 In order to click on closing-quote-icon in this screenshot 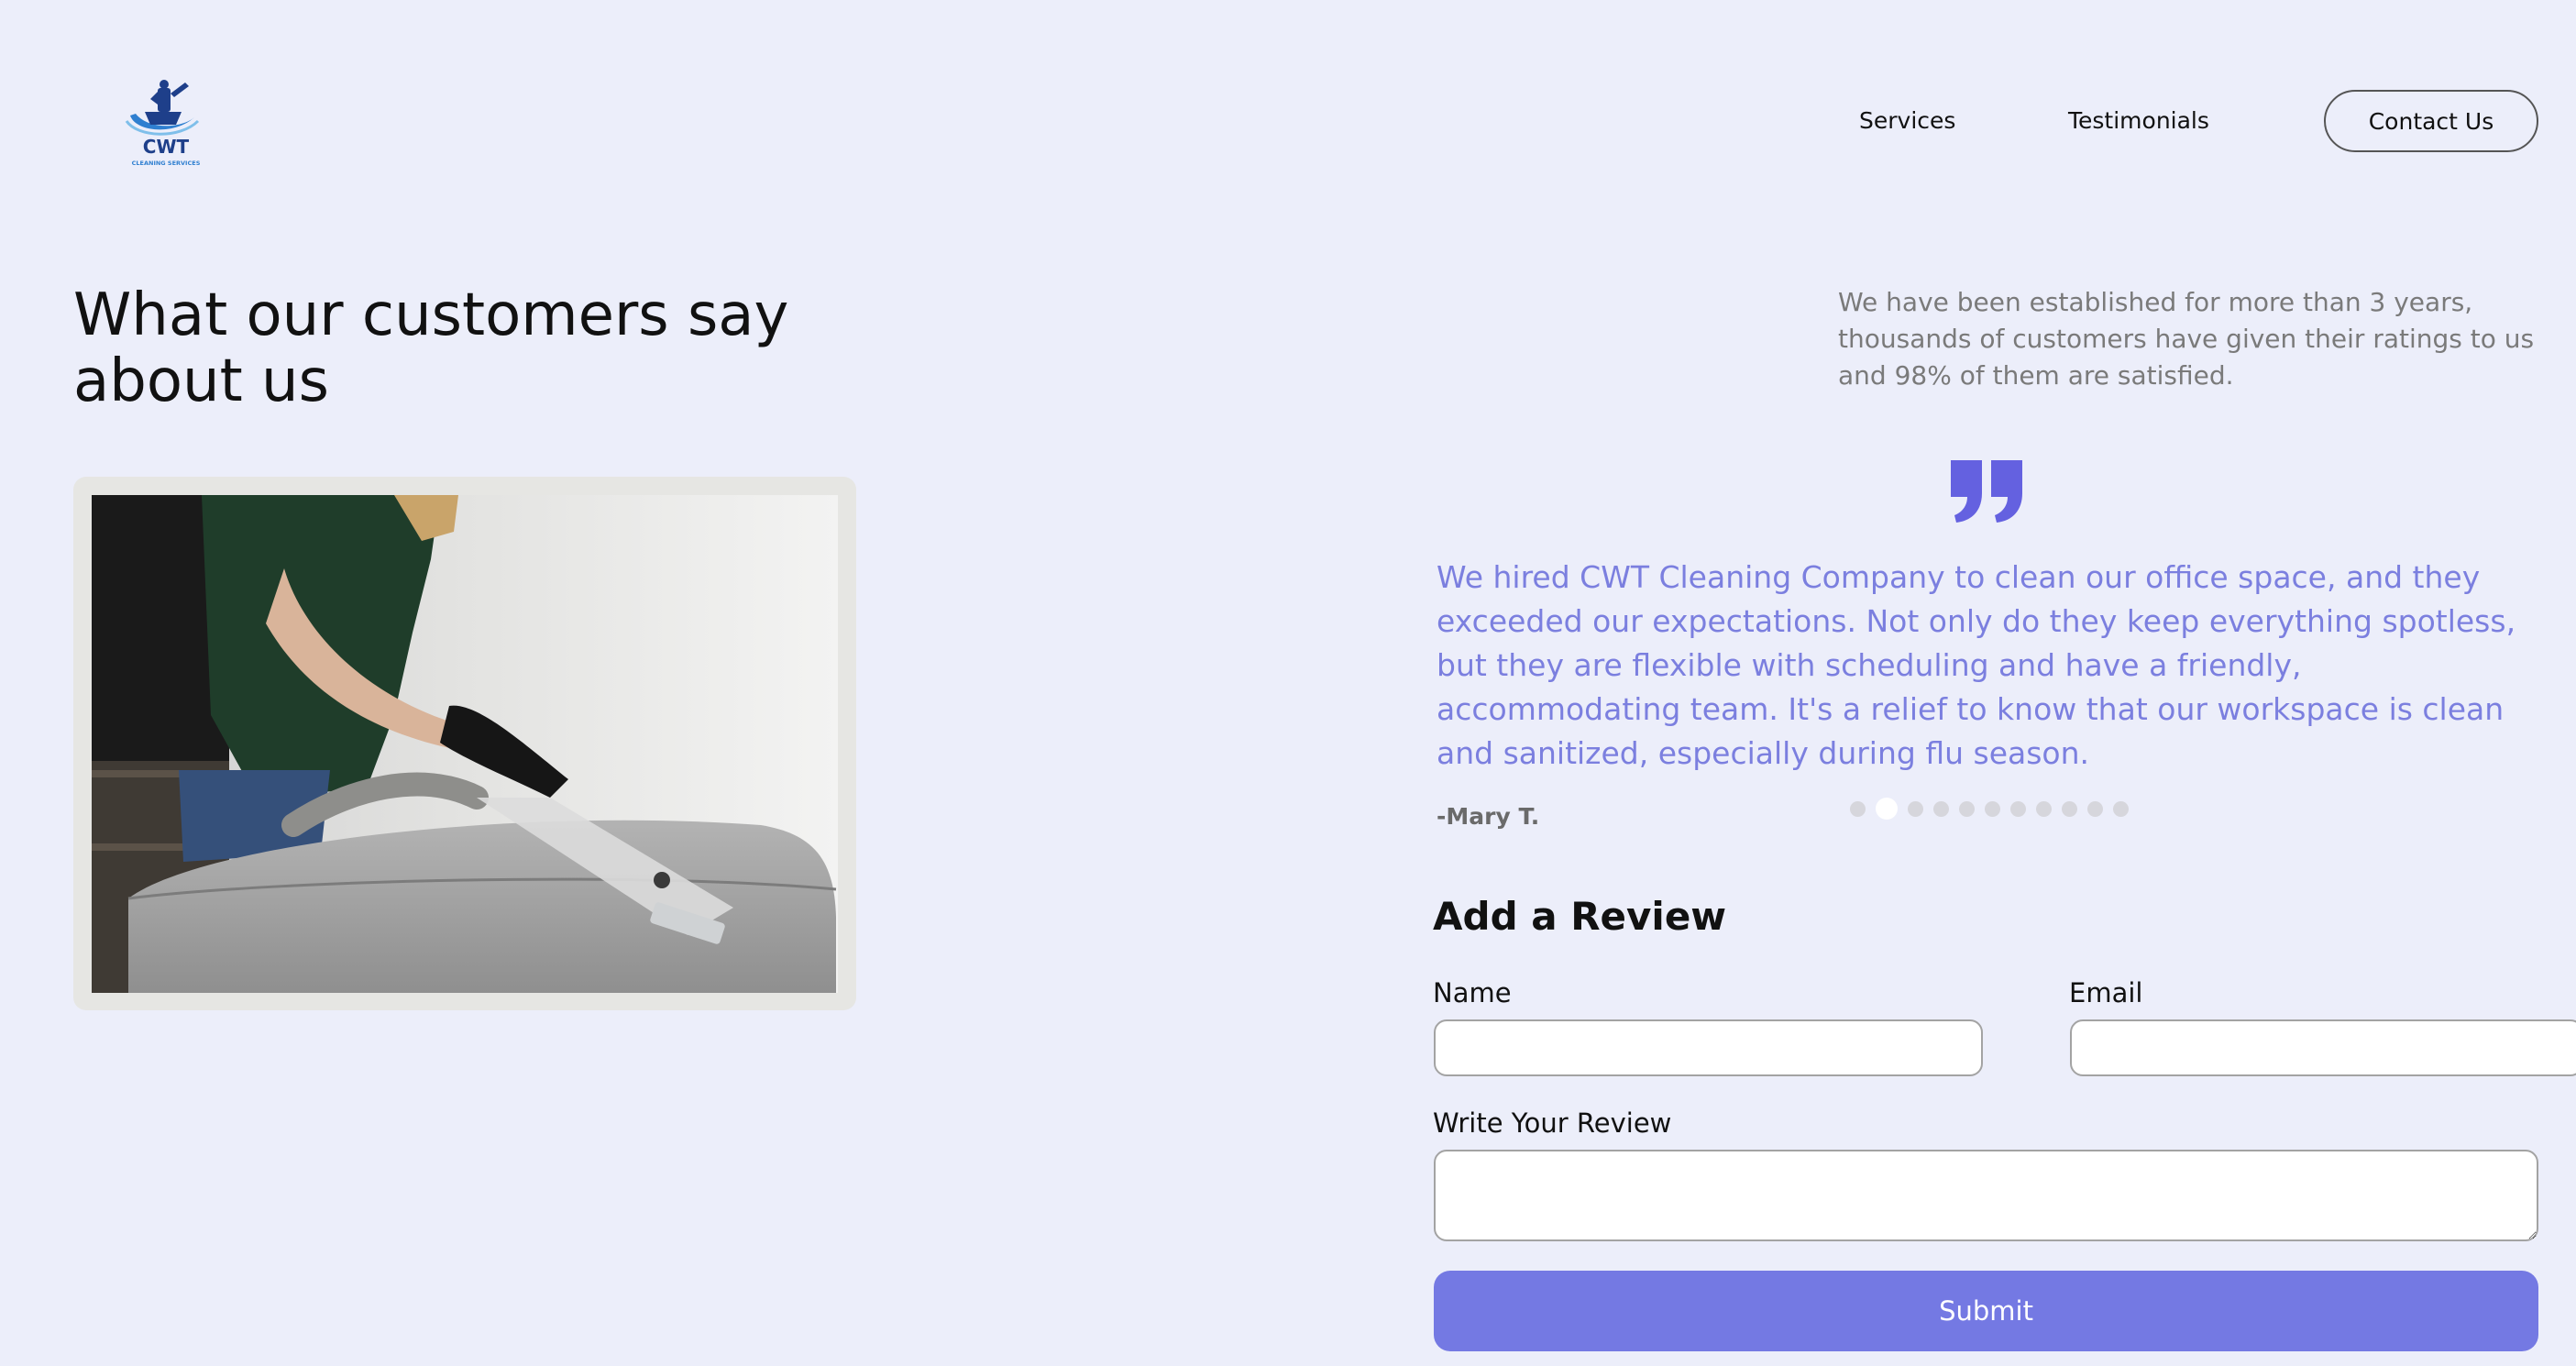, I will do `click(1987, 491)`.